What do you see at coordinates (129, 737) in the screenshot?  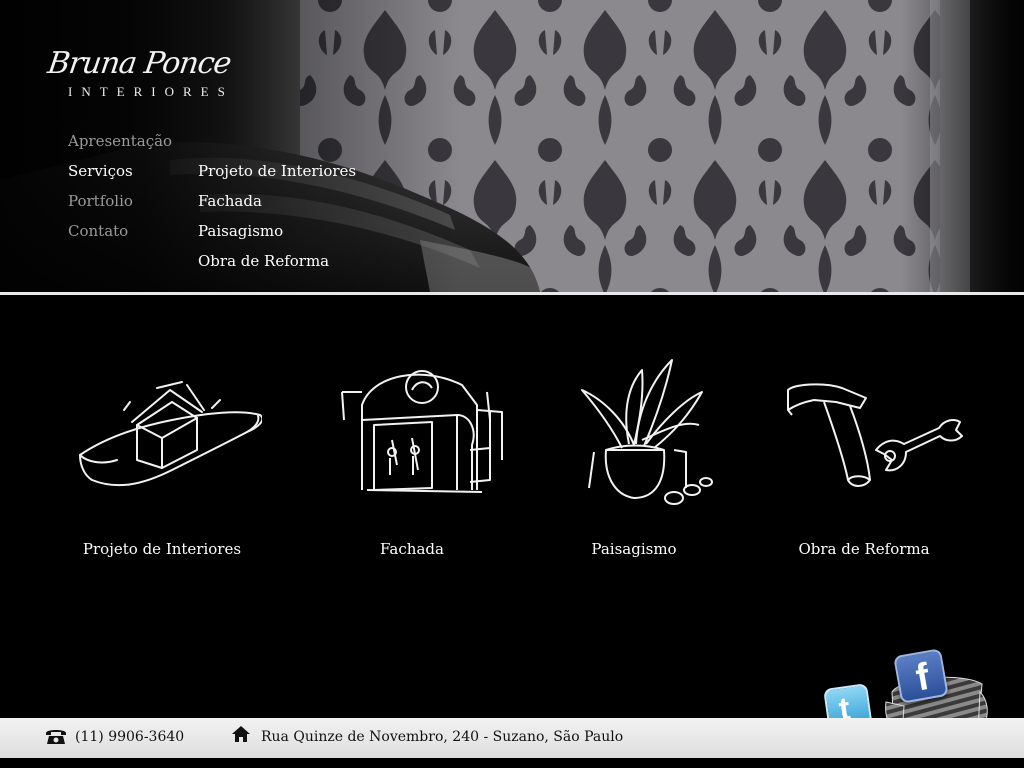 I see `phone-number: (11) 9906-3640` at bounding box center [129, 737].